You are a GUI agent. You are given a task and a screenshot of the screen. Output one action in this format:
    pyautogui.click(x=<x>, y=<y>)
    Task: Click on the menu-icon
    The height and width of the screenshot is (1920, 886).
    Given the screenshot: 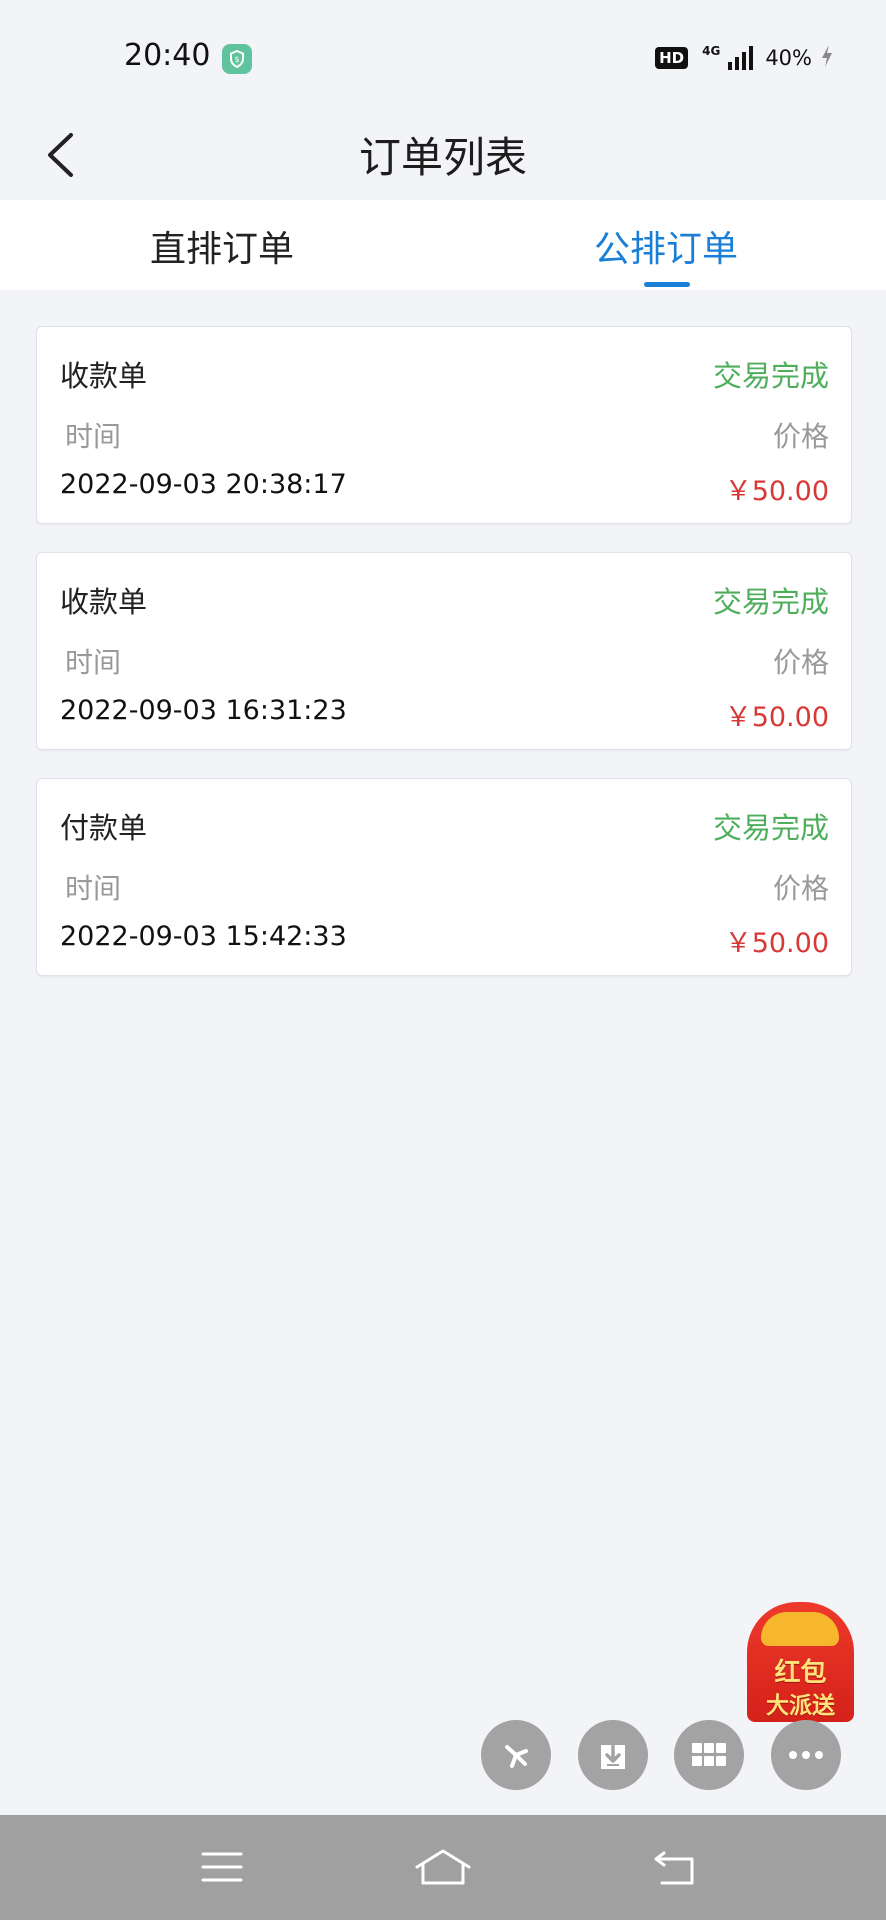 What is the action you would take?
    pyautogui.click(x=222, y=1867)
    